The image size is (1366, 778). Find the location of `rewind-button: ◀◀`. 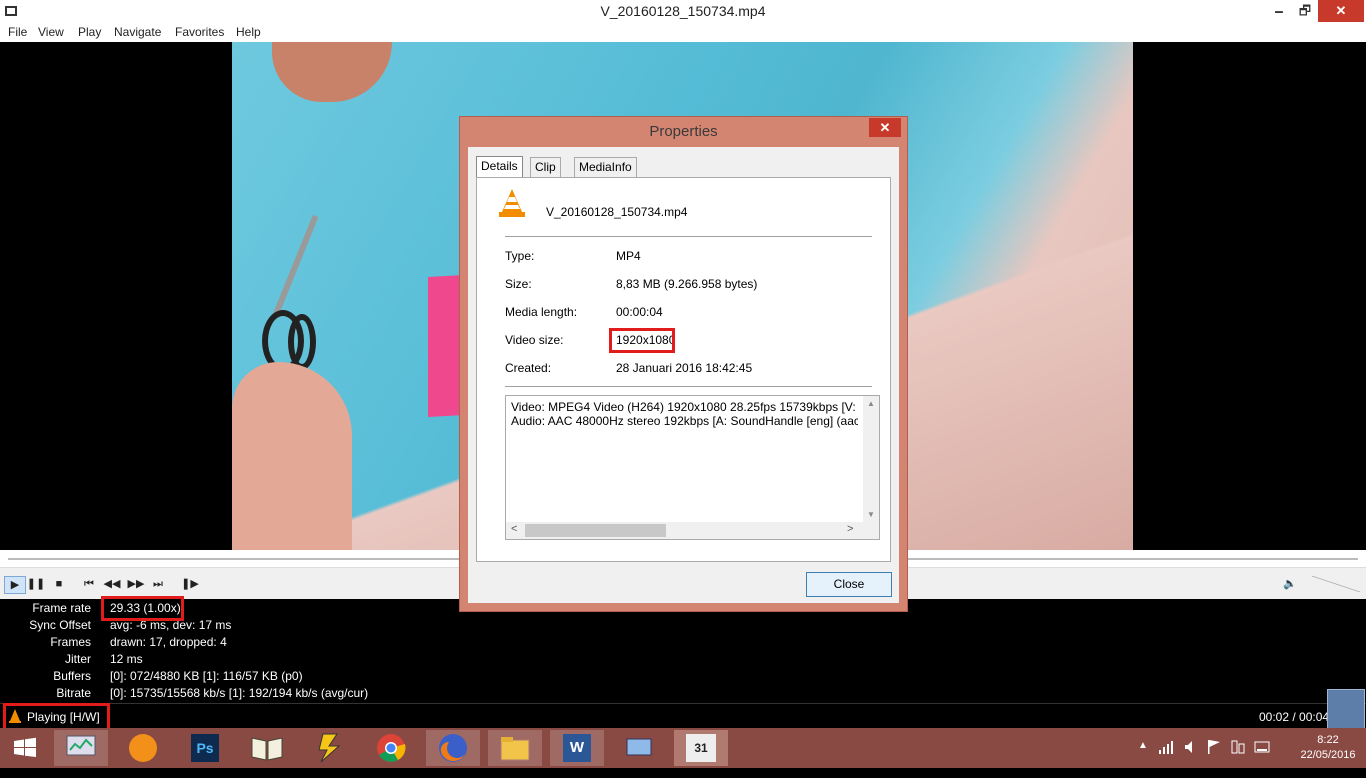

rewind-button: ◀◀ is located at coordinates (112, 584).